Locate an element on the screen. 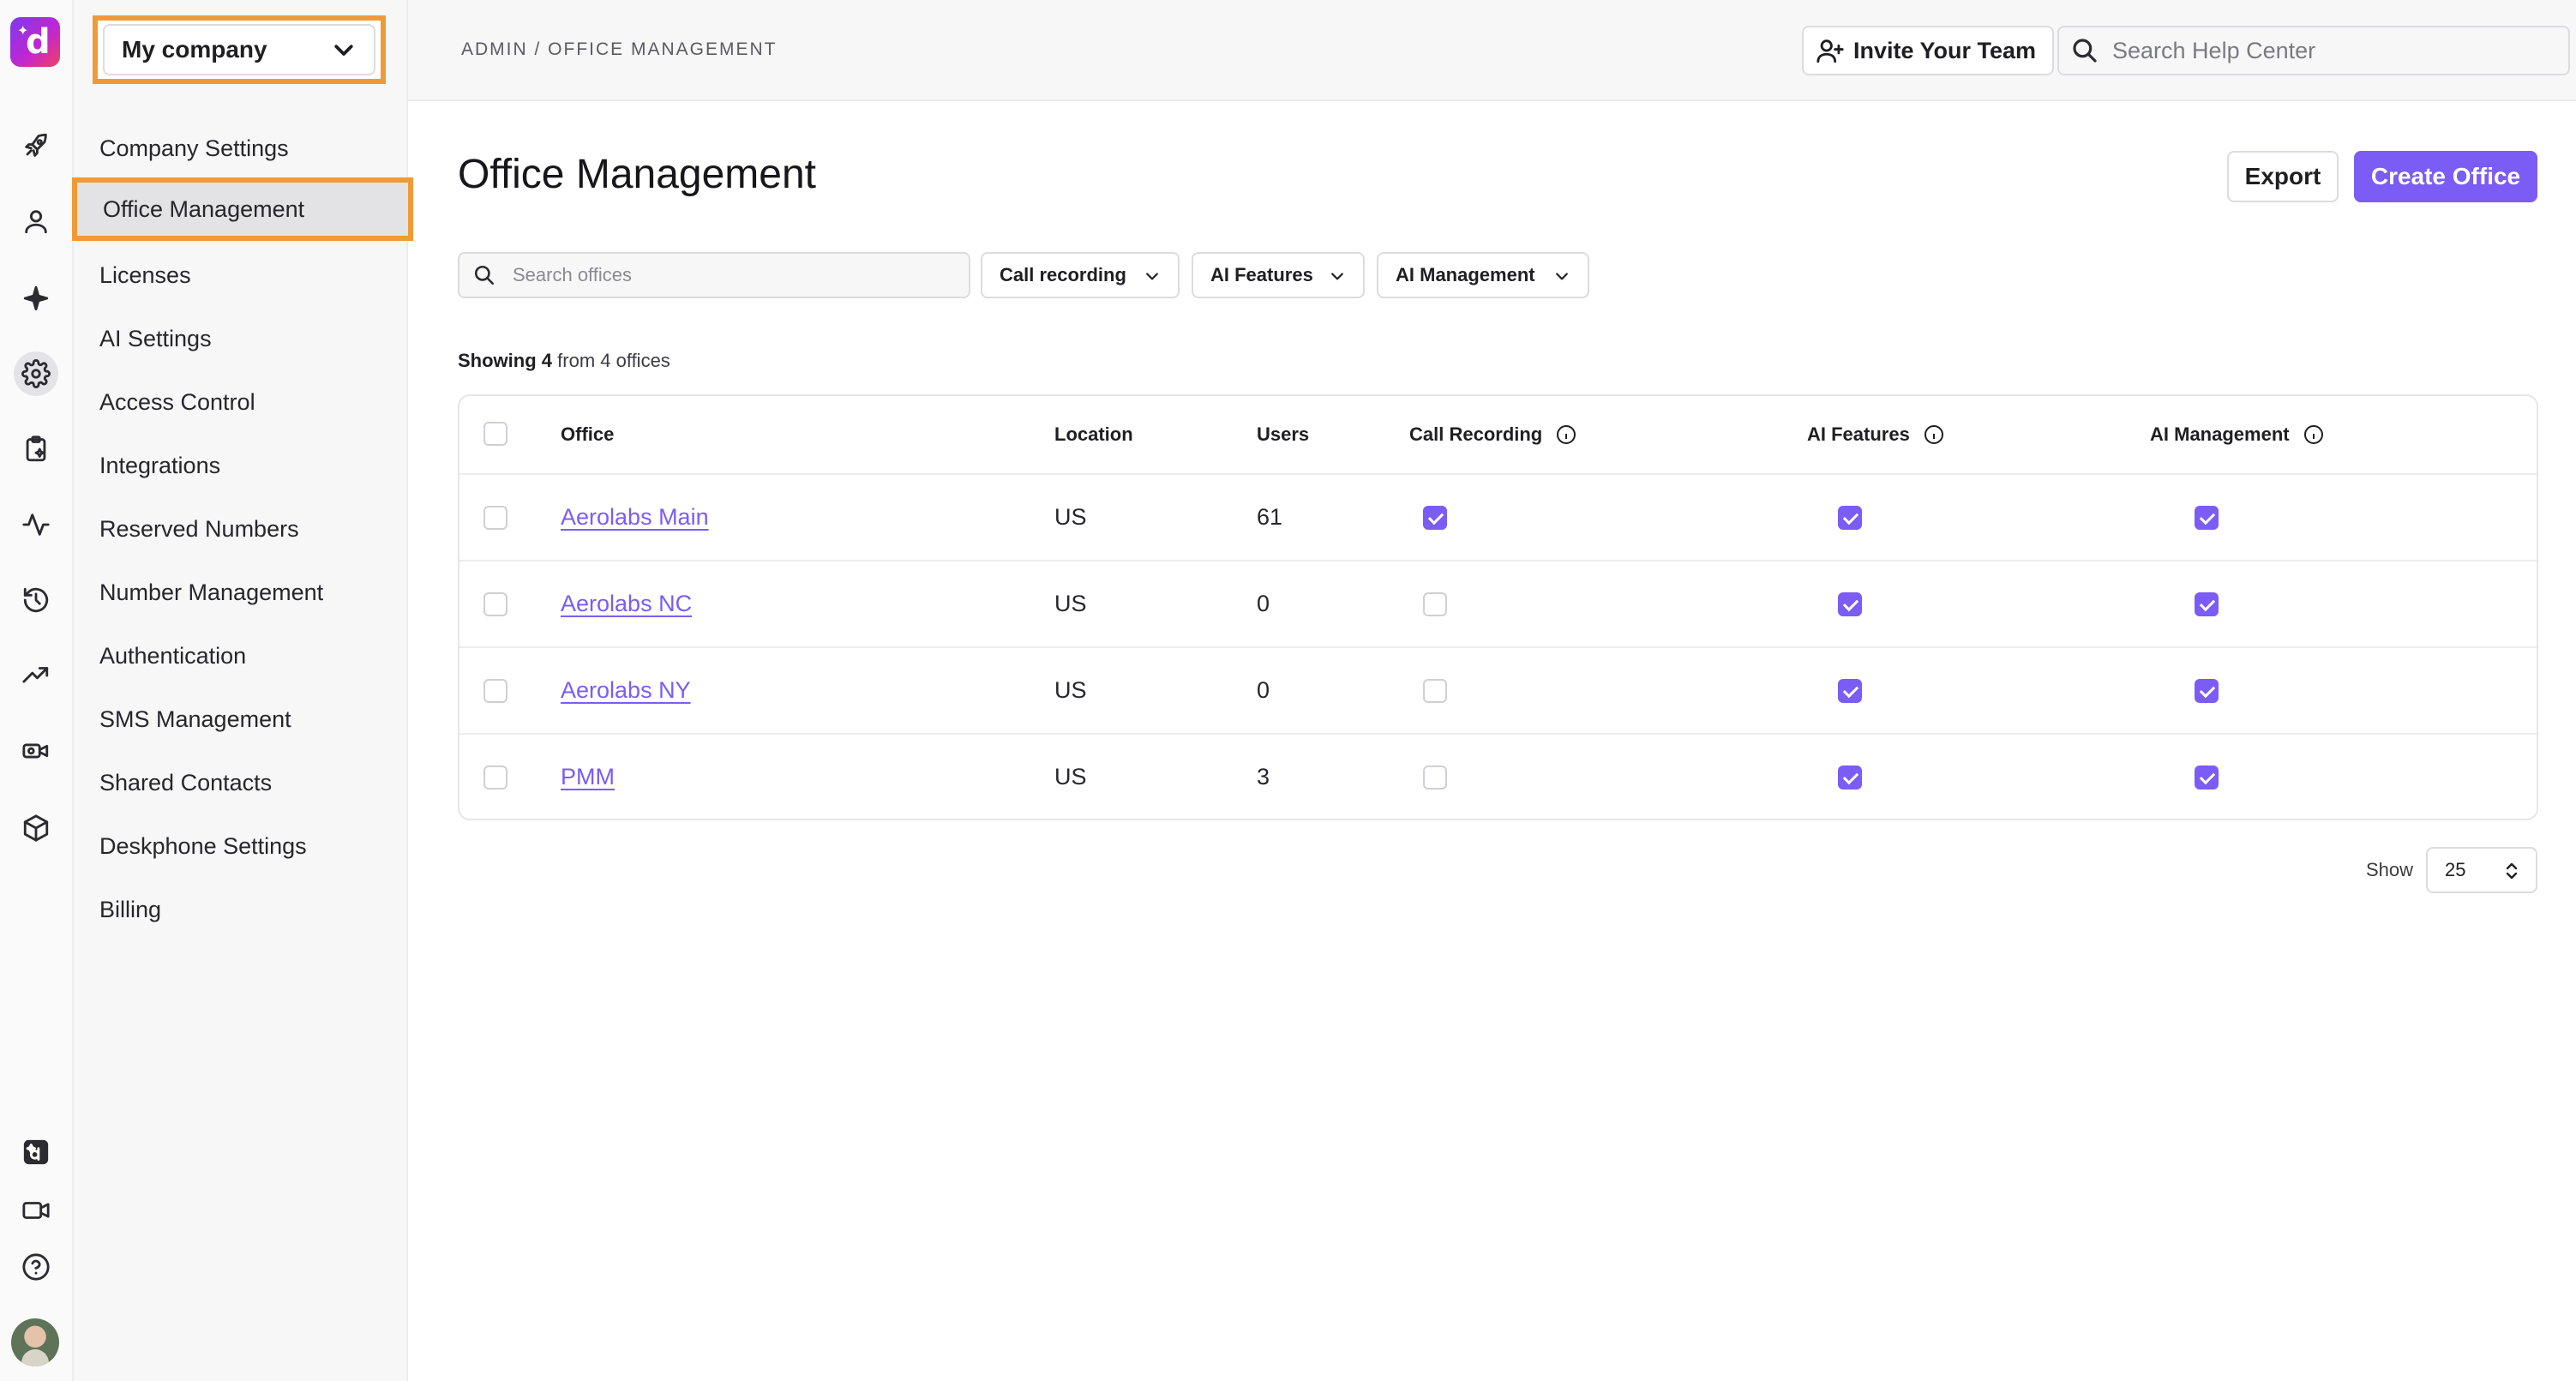 The height and width of the screenshot is (1381, 2576). sidebar-item-office-management: Office Management is located at coordinates (242, 209).